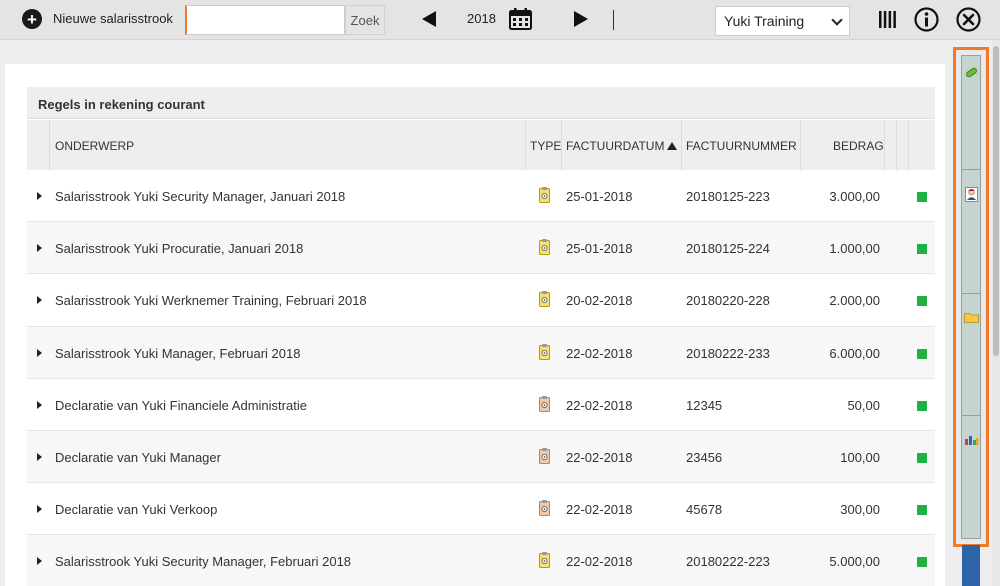 This screenshot has width=1000, height=586. I want to click on section-title: Regels in rekening courant, so click(481, 103).